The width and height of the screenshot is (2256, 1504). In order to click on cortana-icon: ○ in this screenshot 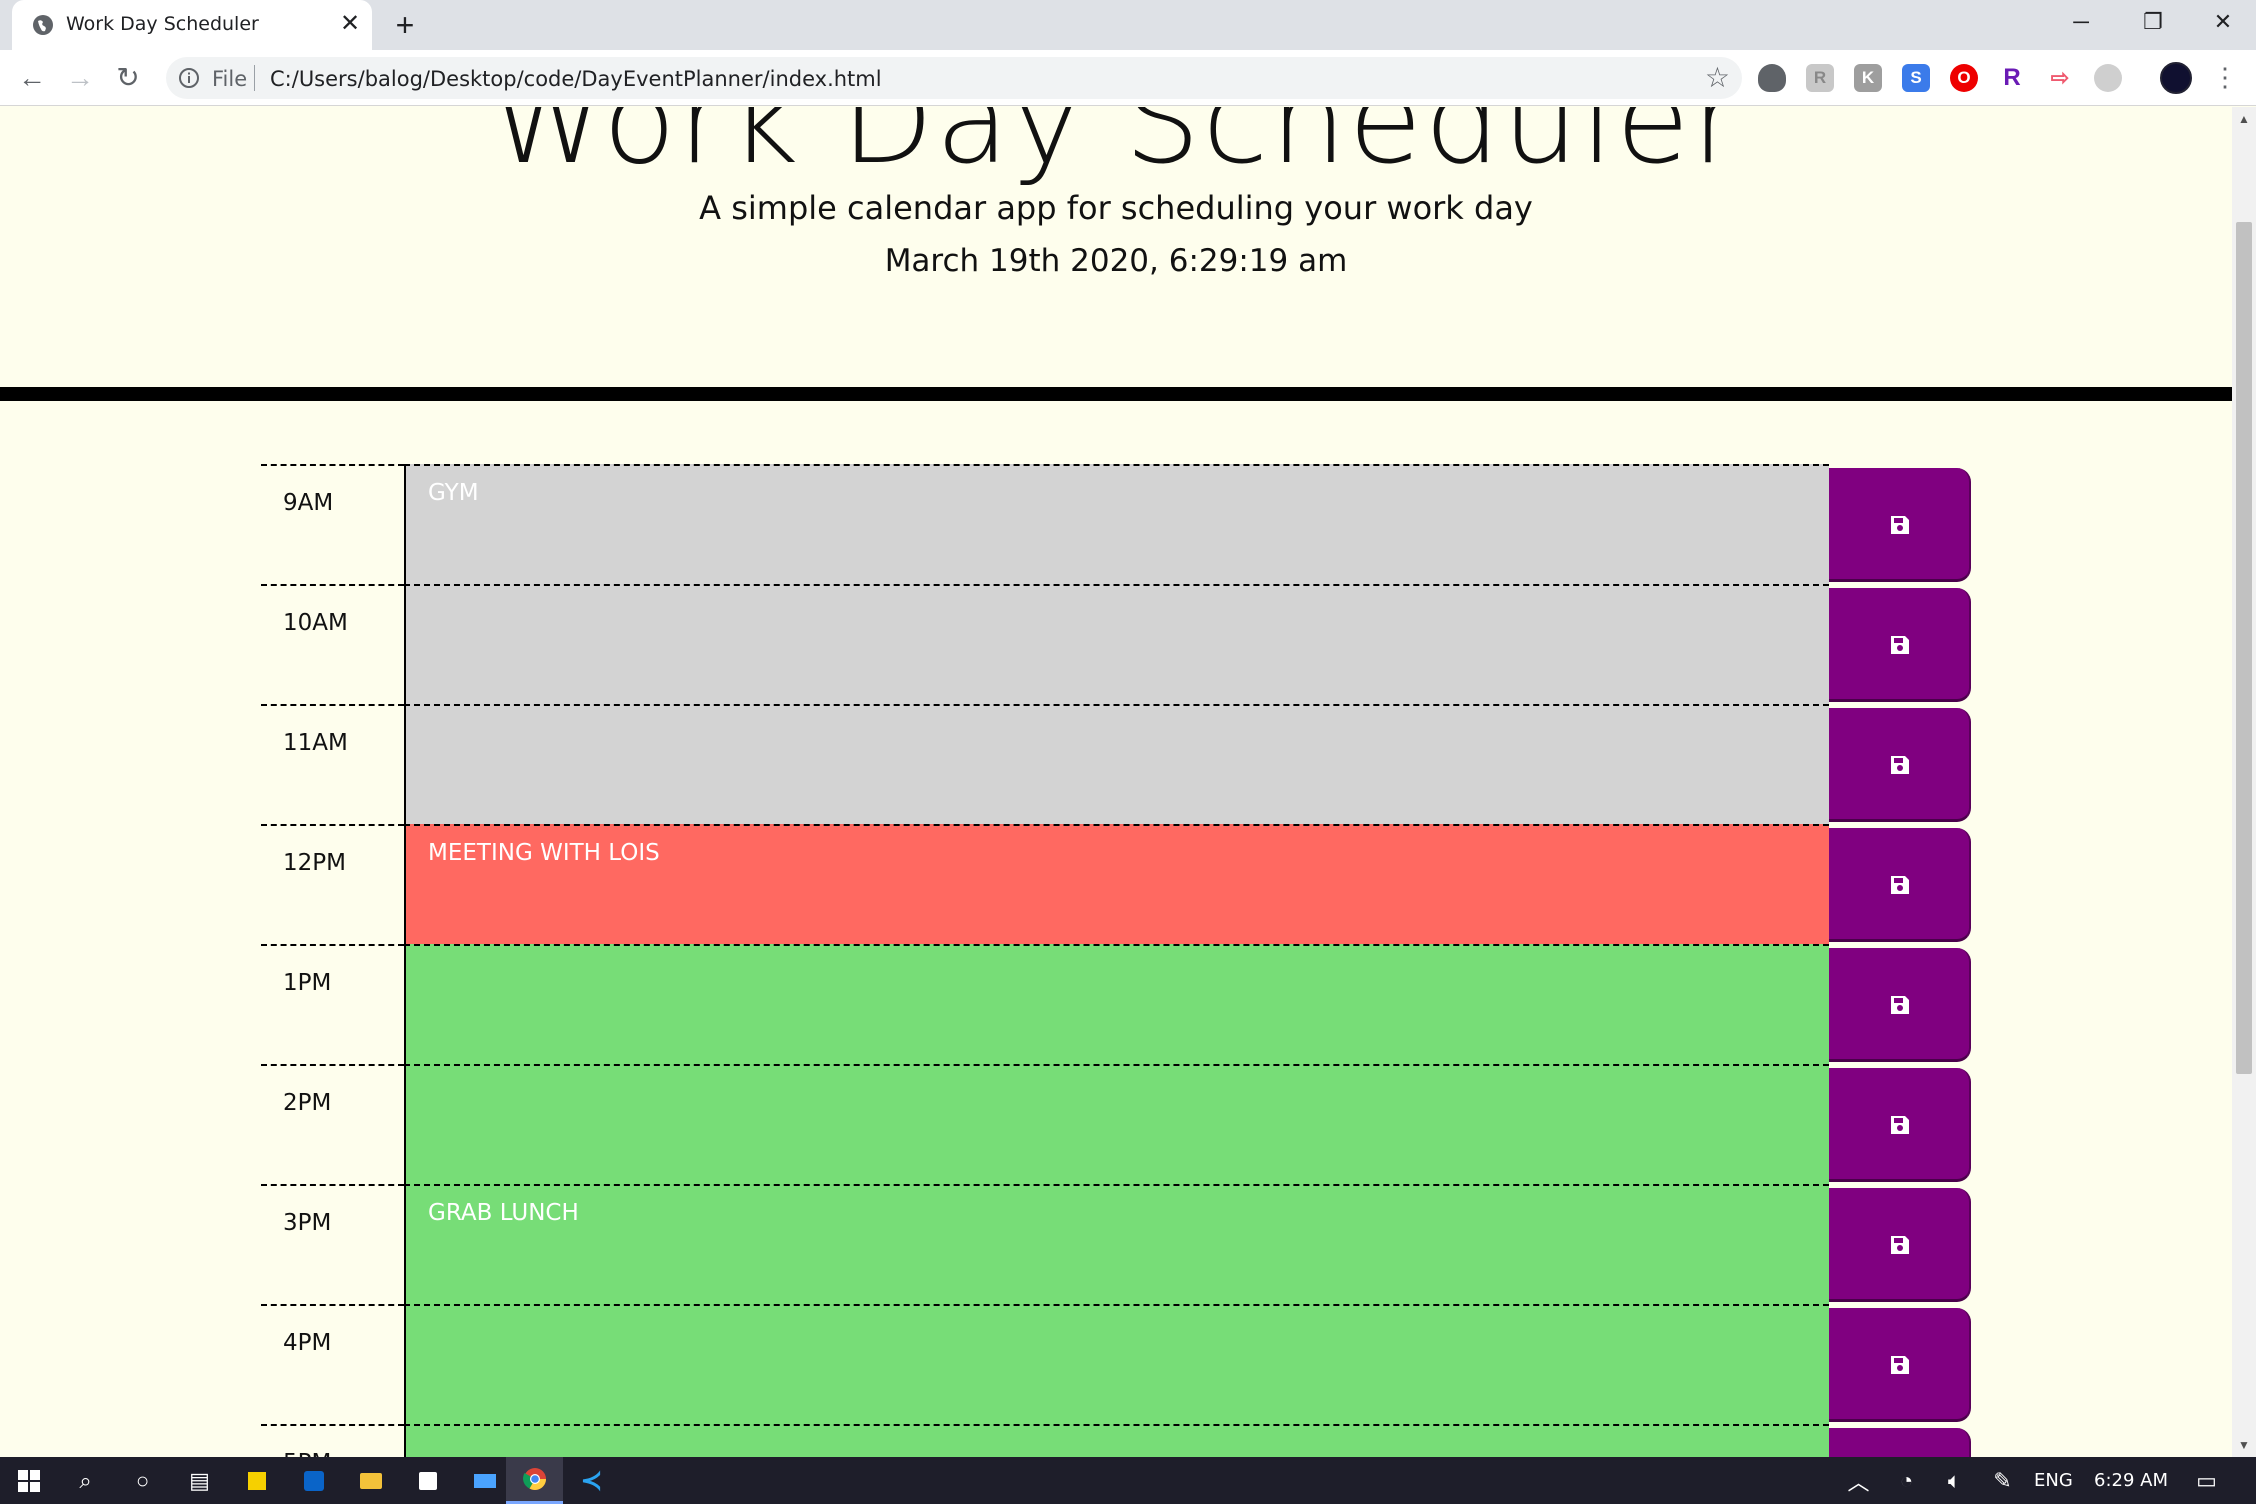, I will do `click(142, 1480)`.